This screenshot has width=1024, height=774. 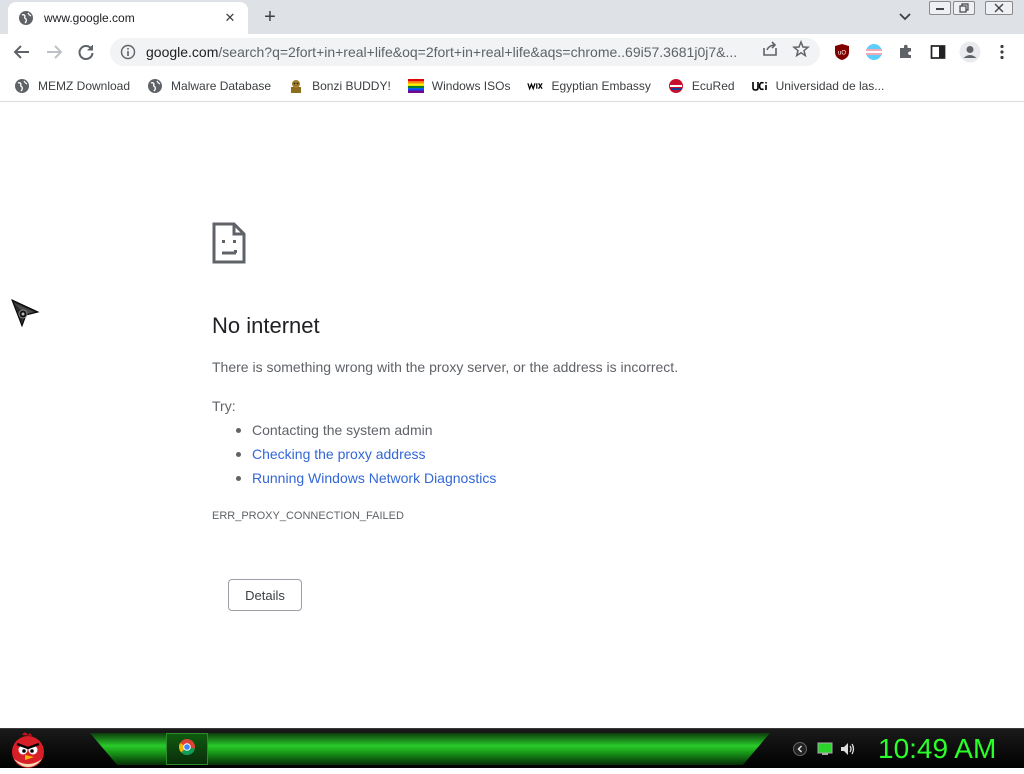 I want to click on bookmark-malware-database: Malware Database, so click(x=209, y=86).